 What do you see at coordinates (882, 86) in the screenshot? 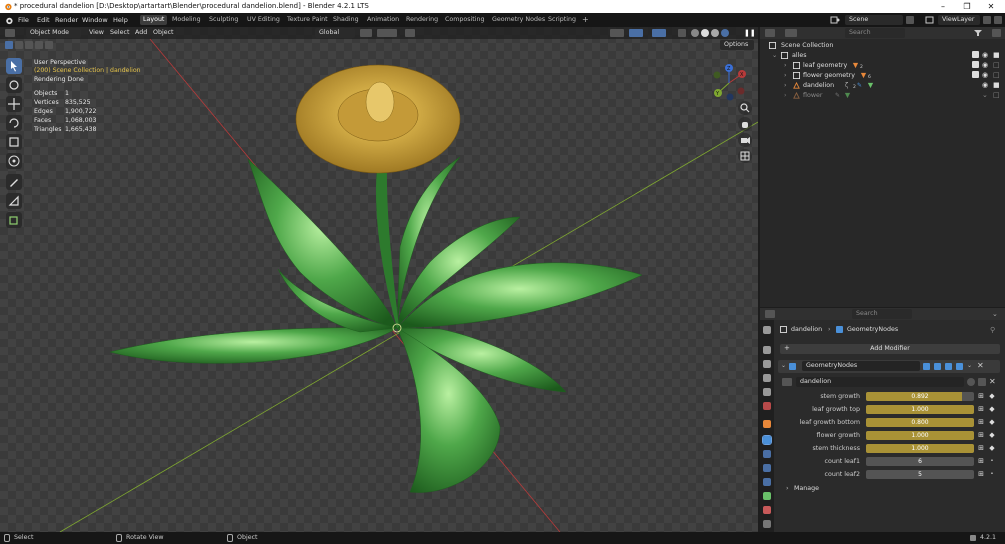
I see `outliner-row-object: › dandelion ζ 2 ✎ ◉ ■` at bounding box center [882, 86].